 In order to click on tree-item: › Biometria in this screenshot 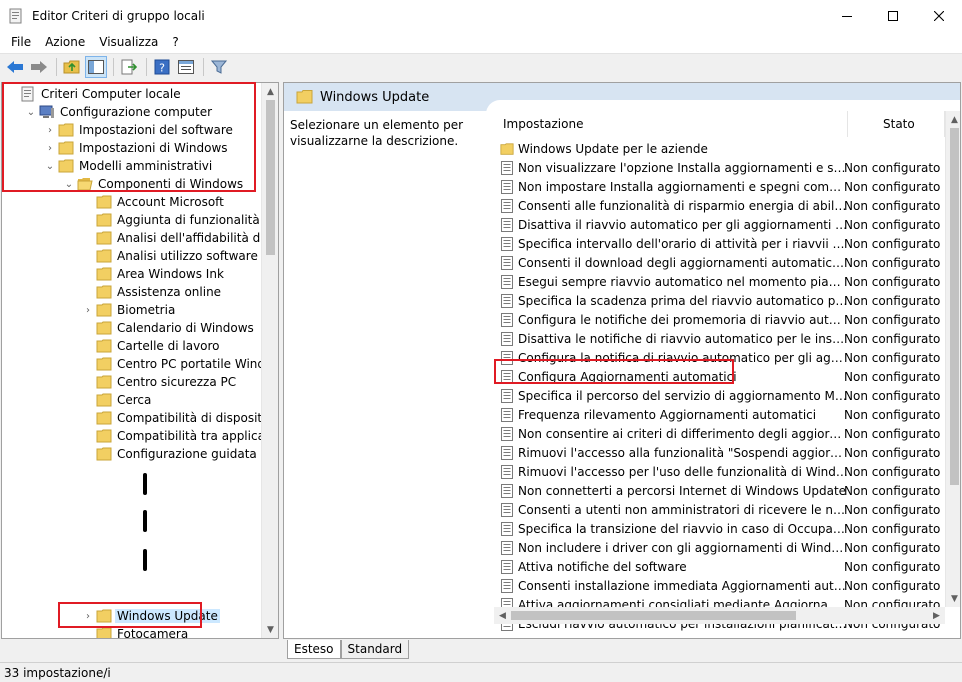, I will do `click(128, 310)`.